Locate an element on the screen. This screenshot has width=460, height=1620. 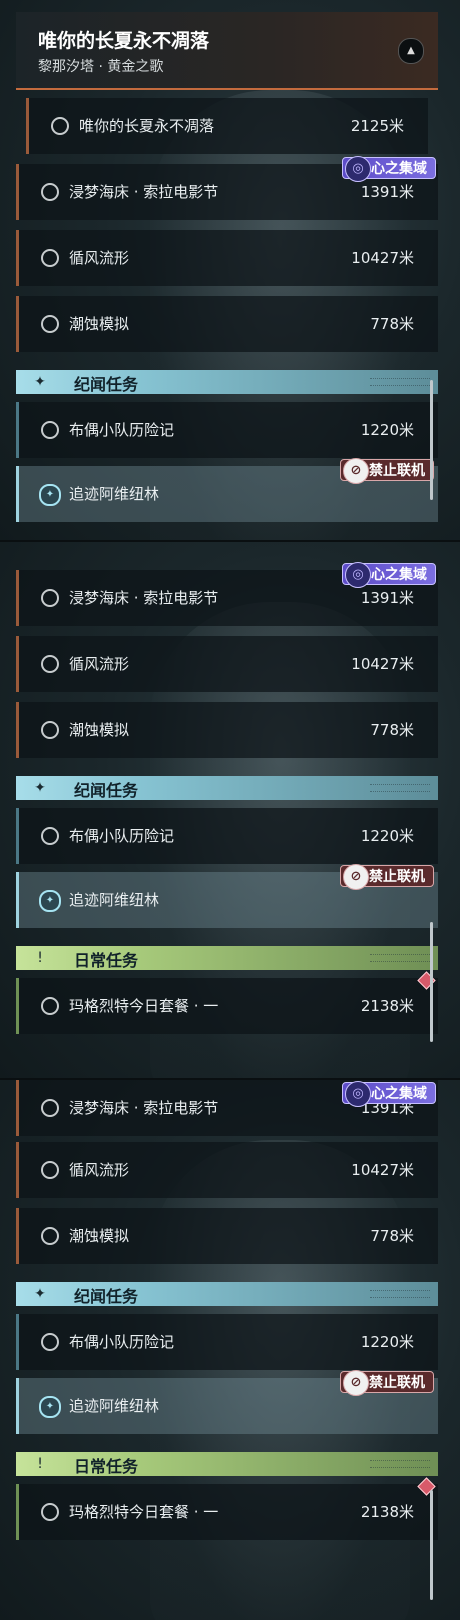
quest-distance: 10427米 is located at coordinates (382, 258).